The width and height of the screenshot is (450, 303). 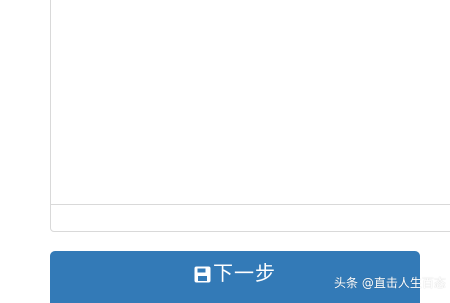 What do you see at coordinates (390, 283) in the screenshot?
I see `watermark-text: 头条 @直击人生百态` at bounding box center [390, 283].